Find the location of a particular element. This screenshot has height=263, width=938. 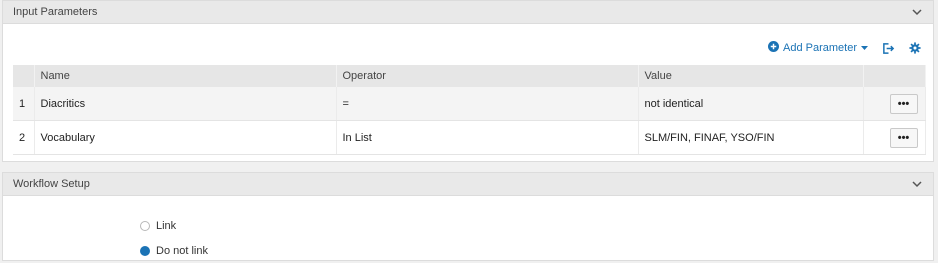

table-row: 1 Diacritics = not identical ••• is located at coordinates (469, 104).